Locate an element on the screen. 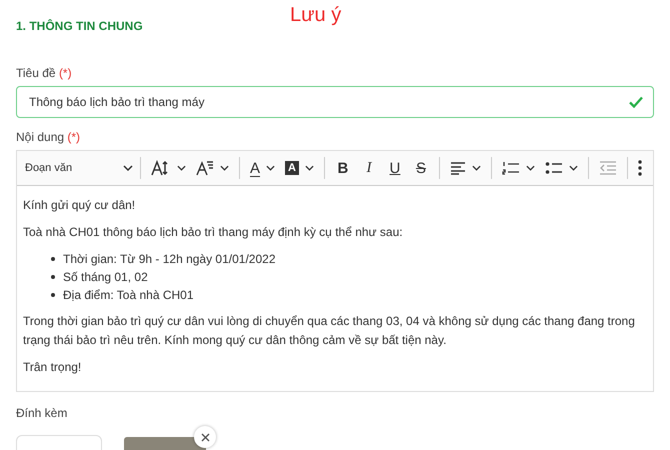 Image resolution: width=670 pixels, height=450 pixels. font-color-button: A is located at coordinates (262, 168).